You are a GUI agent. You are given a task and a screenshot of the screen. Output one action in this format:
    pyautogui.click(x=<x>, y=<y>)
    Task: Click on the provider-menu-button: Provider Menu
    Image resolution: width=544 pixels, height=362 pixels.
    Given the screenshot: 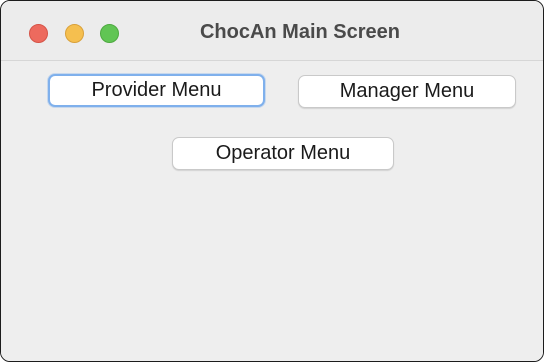 What is the action you would take?
    pyautogui.click(x=156, y=90)
    